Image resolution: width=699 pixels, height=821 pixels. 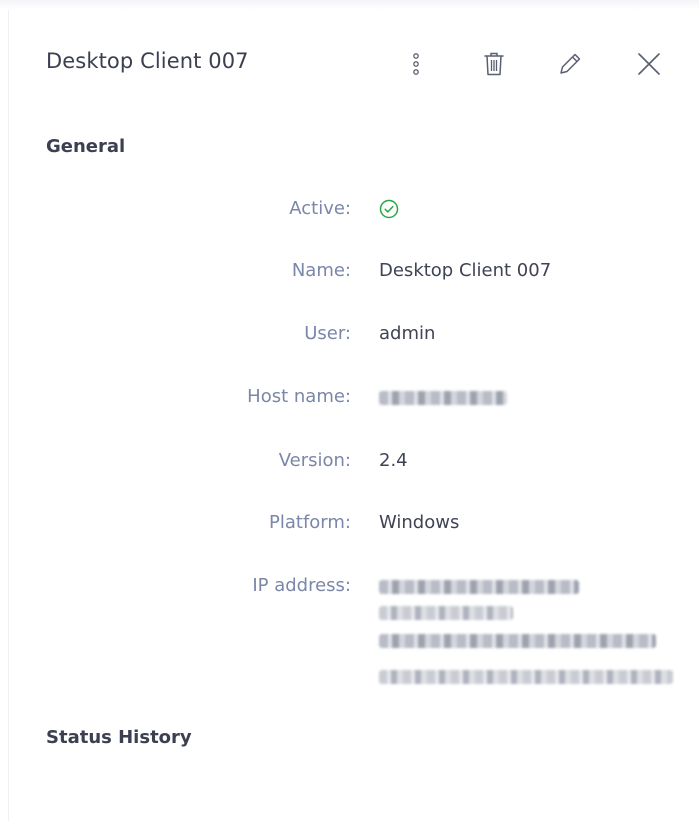 I want to click on close-icon, so click(x=649, y=64).